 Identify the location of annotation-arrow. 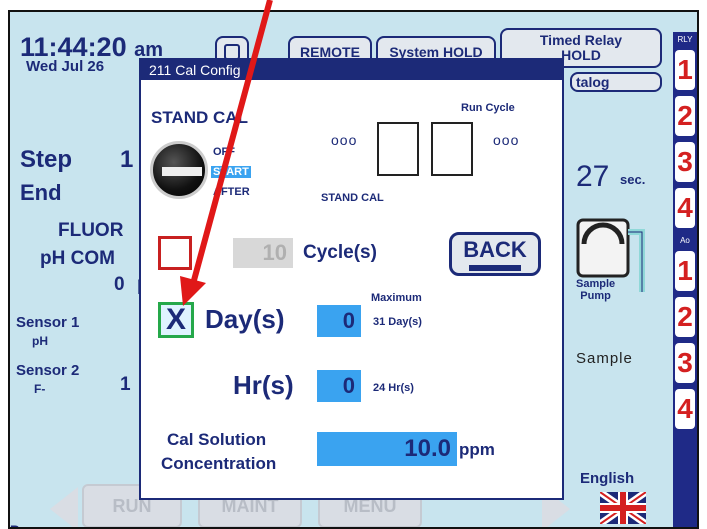
(226, 153).